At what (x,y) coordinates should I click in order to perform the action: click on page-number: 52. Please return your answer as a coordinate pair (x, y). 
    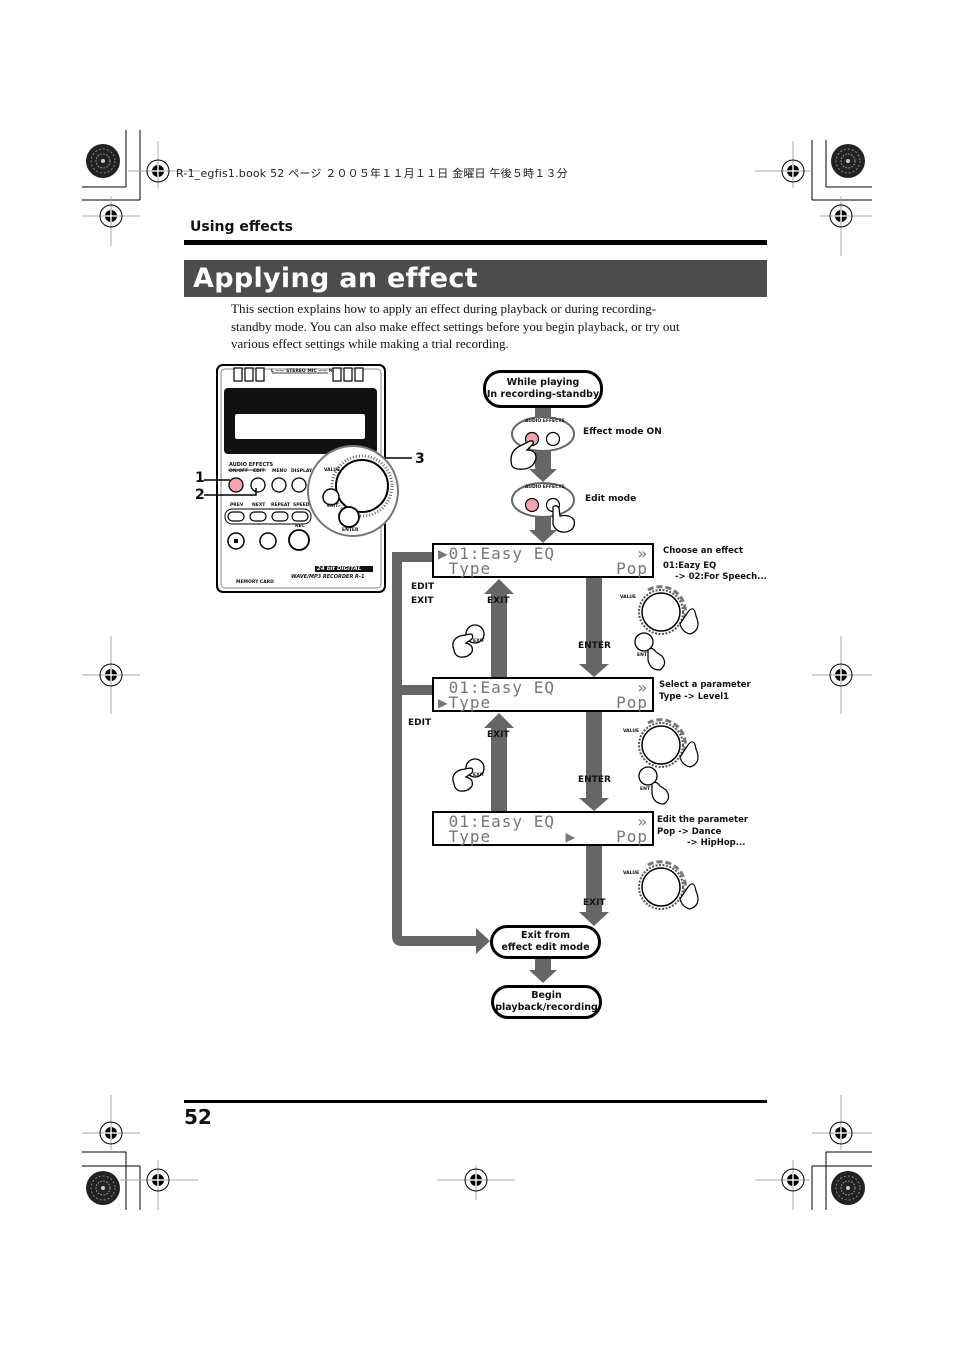
    Looking at the image, I should click on (198, 1117).